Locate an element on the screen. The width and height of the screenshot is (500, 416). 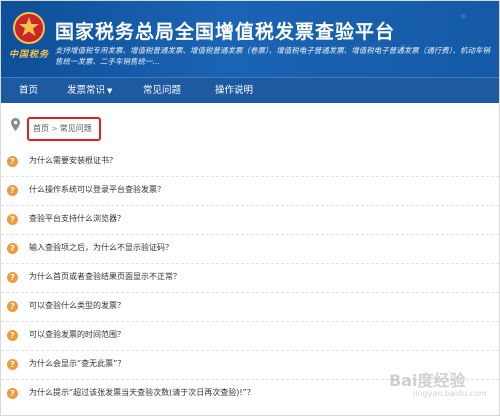
nav-item-home: 首页 is located at coordinates (28, 91).